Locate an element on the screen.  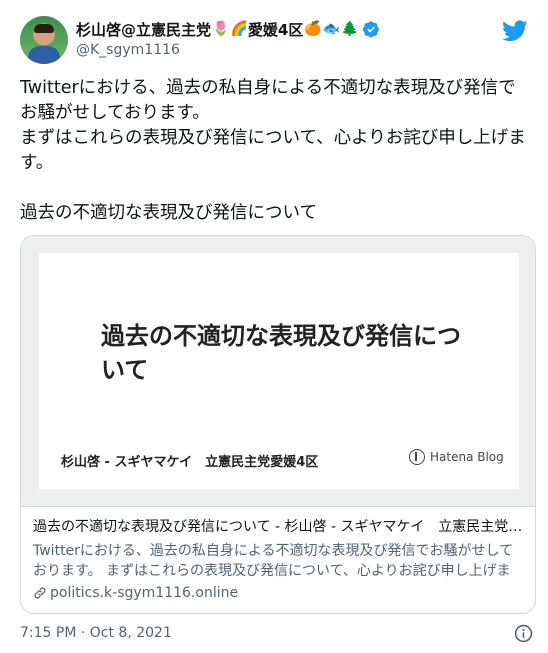
avatar is located at coordinates (44, 40).